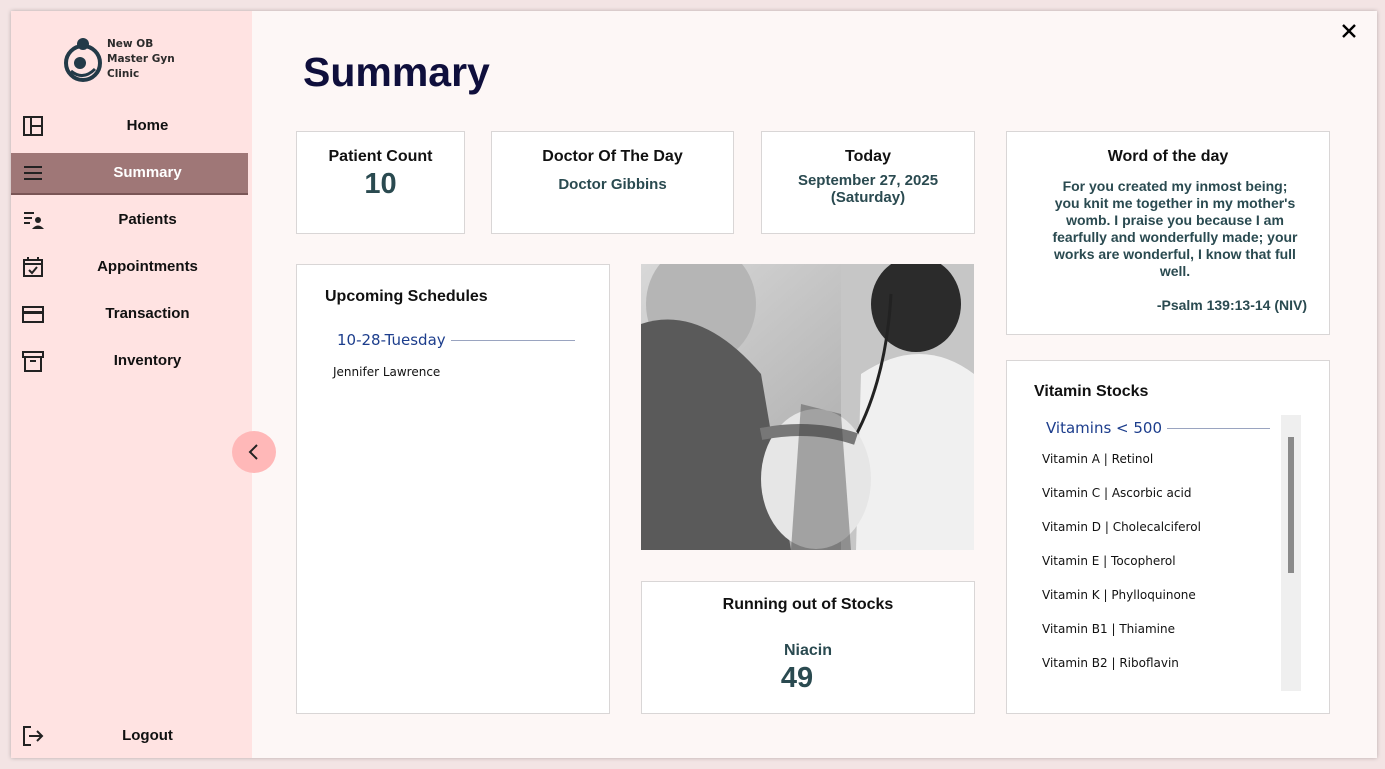  What do you see at coordinates (147, 266) in the screenshot?
I see `sidebar-item-label: Appointments` at bounding box center [147, 266].